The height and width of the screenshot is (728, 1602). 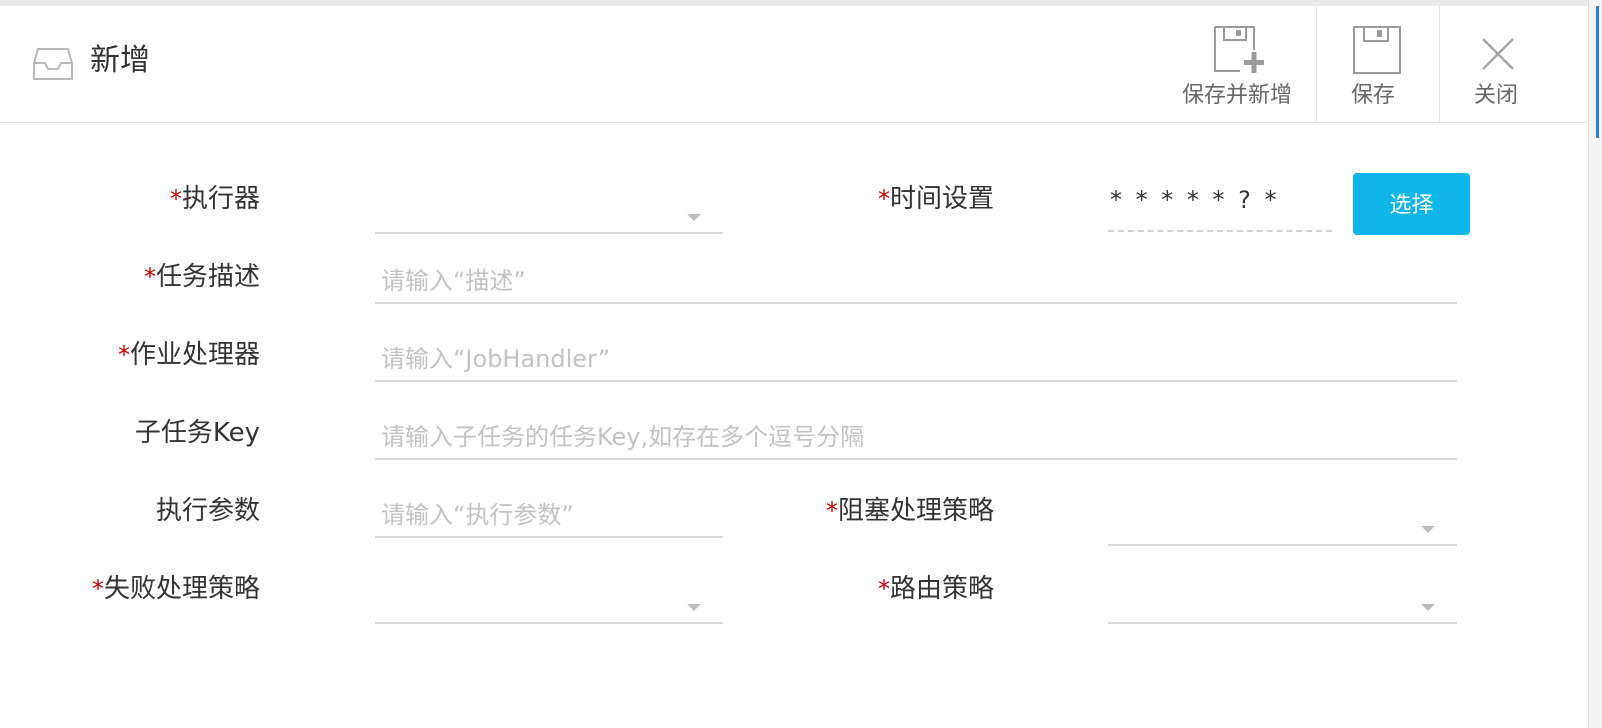 What do you see at coordinates (53, 64) in the screenshot?
I see `inbox-icon` at bounding box center [53, 64].